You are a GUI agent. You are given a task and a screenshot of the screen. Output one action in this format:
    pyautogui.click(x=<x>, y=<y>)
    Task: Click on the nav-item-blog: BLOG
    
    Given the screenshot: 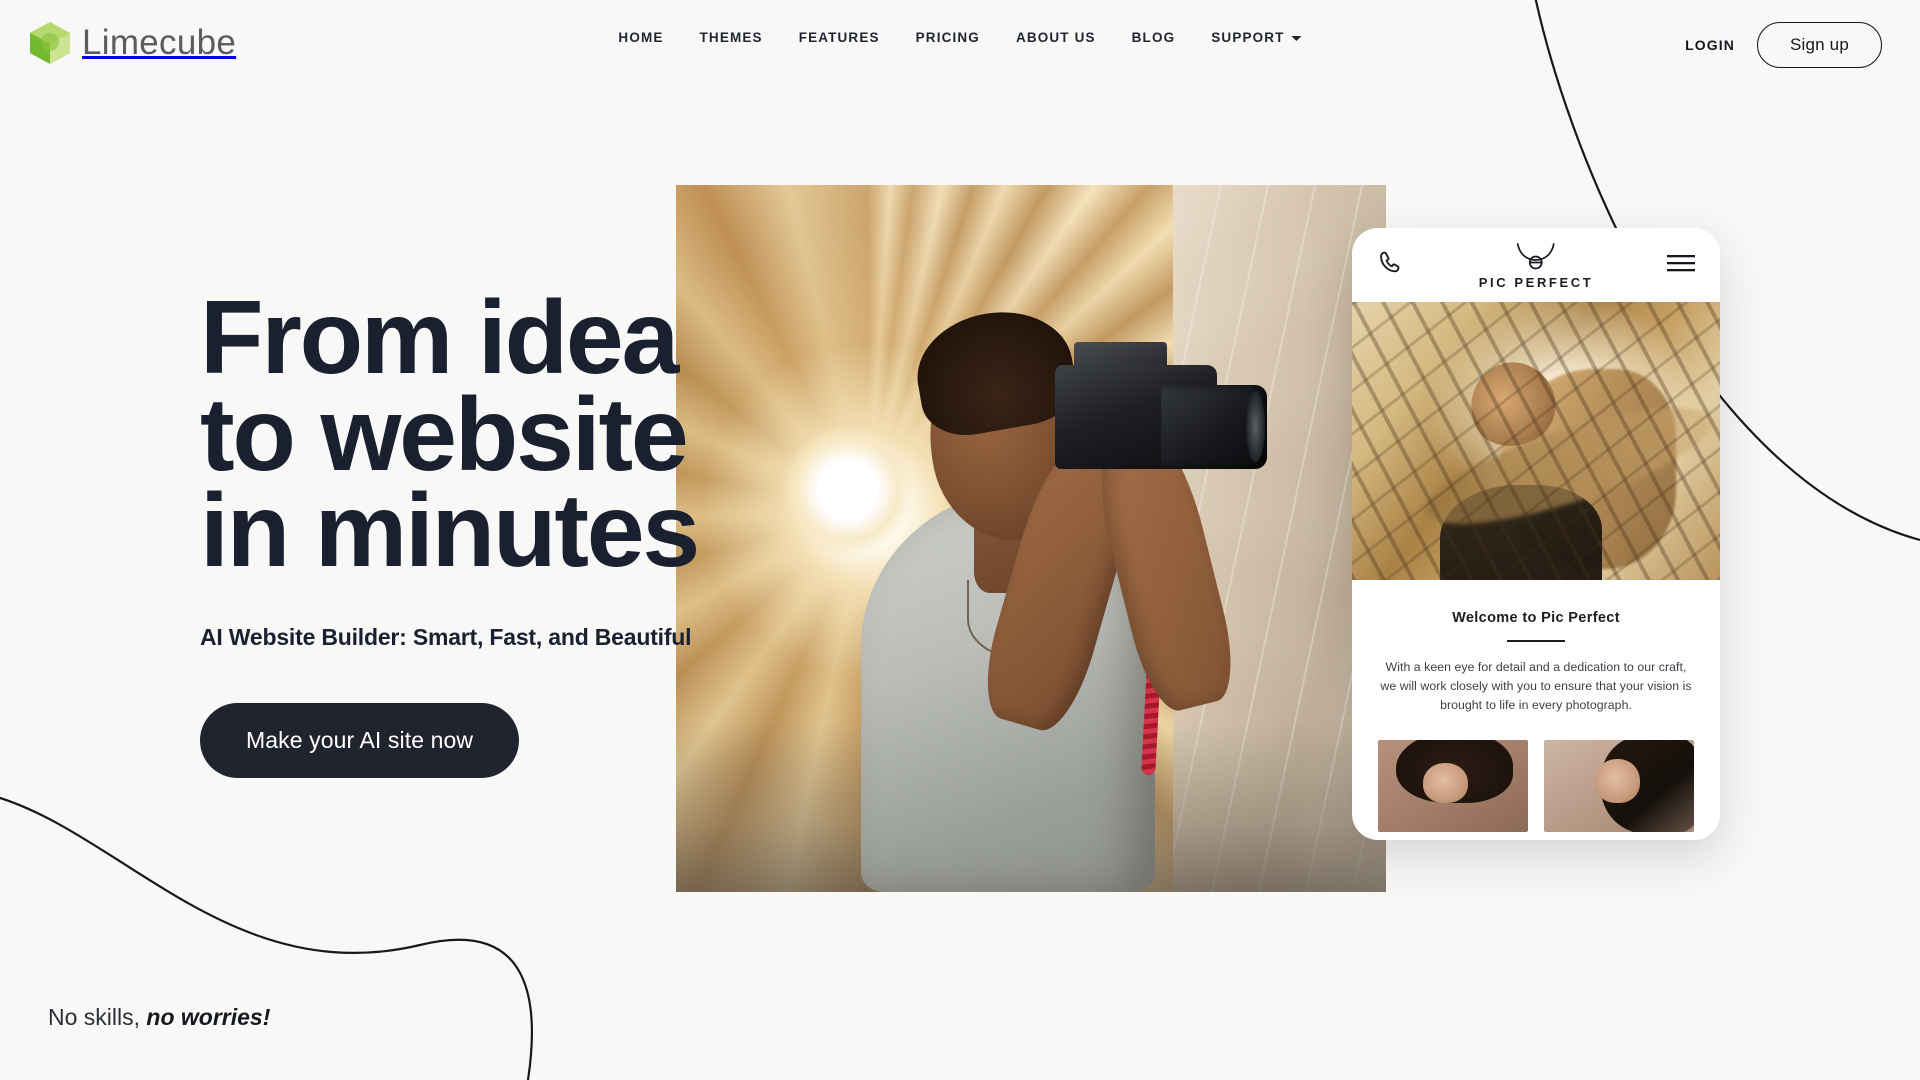 What is the action you would take?
    pyautogui.click(x=1154, y=37)
    